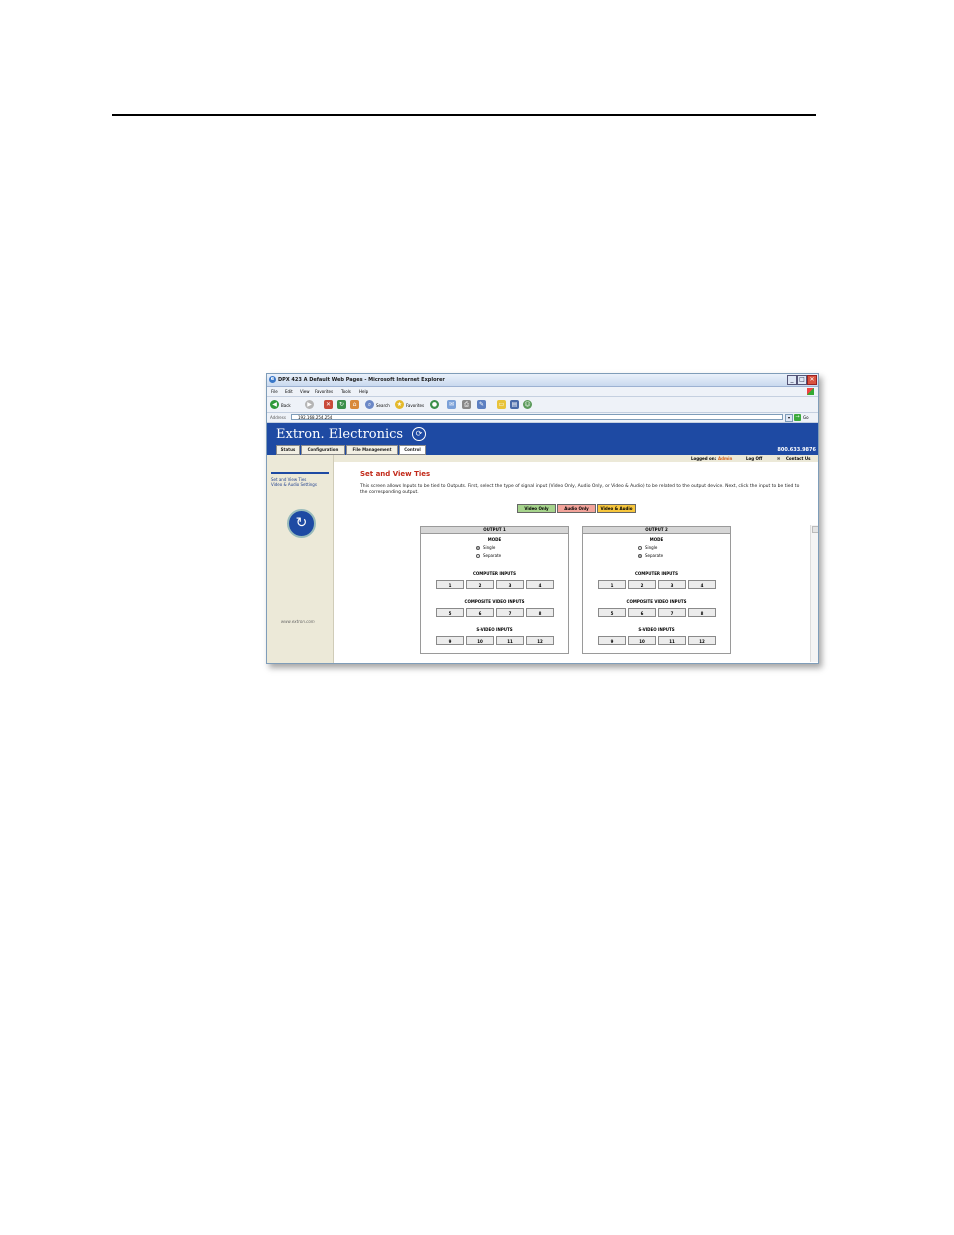  Describe the element at coordinates (778, 458) in the screenshot. I see `contact-icon: ✉` at that location.